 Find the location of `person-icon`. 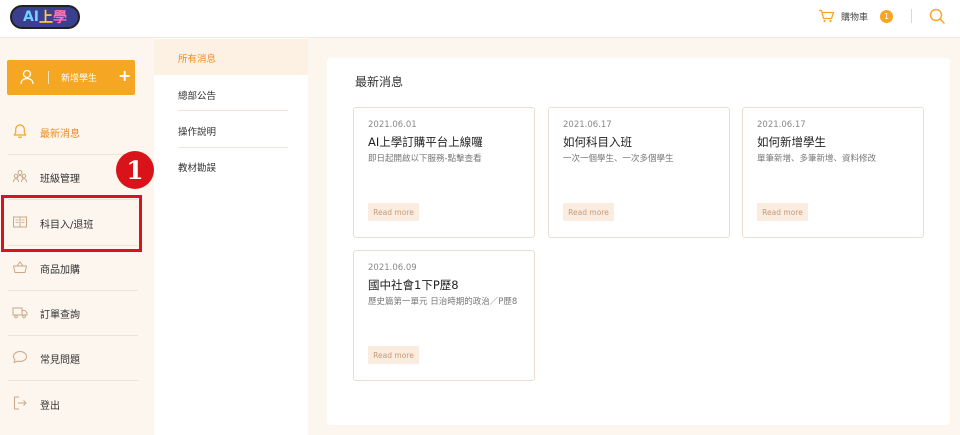

person-icon is located at coordinates (27, 77).